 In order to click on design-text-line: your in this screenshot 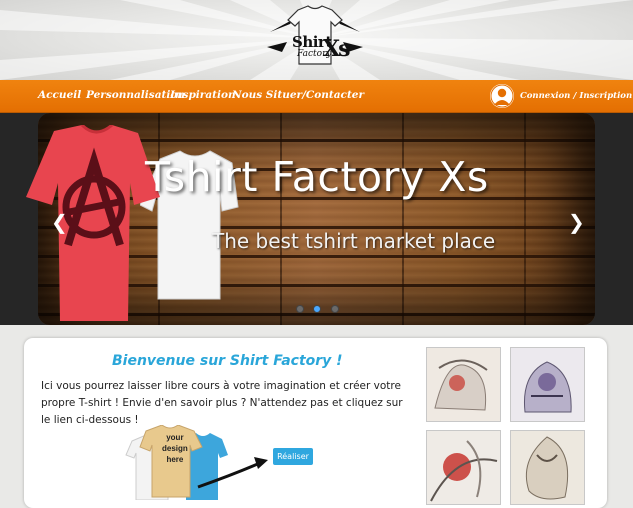, I will do `click(175, 437)`.